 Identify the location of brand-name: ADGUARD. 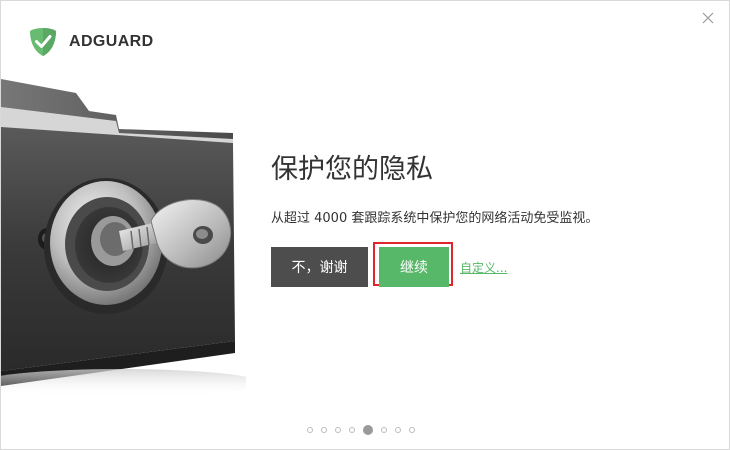
(111, 41).